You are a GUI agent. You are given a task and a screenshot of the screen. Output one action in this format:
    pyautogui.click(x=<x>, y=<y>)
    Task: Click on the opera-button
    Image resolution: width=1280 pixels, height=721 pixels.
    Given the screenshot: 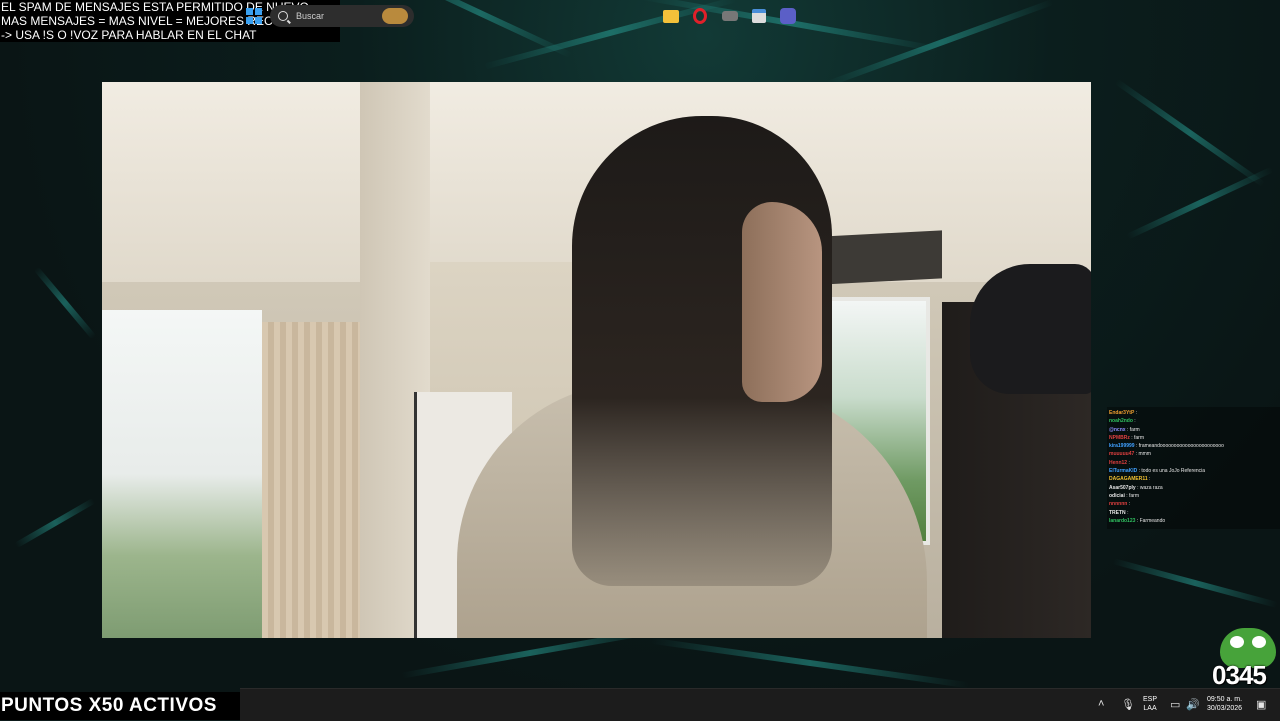 What is the action you would take?
    pyautogui.click(x=700, y=16)
    